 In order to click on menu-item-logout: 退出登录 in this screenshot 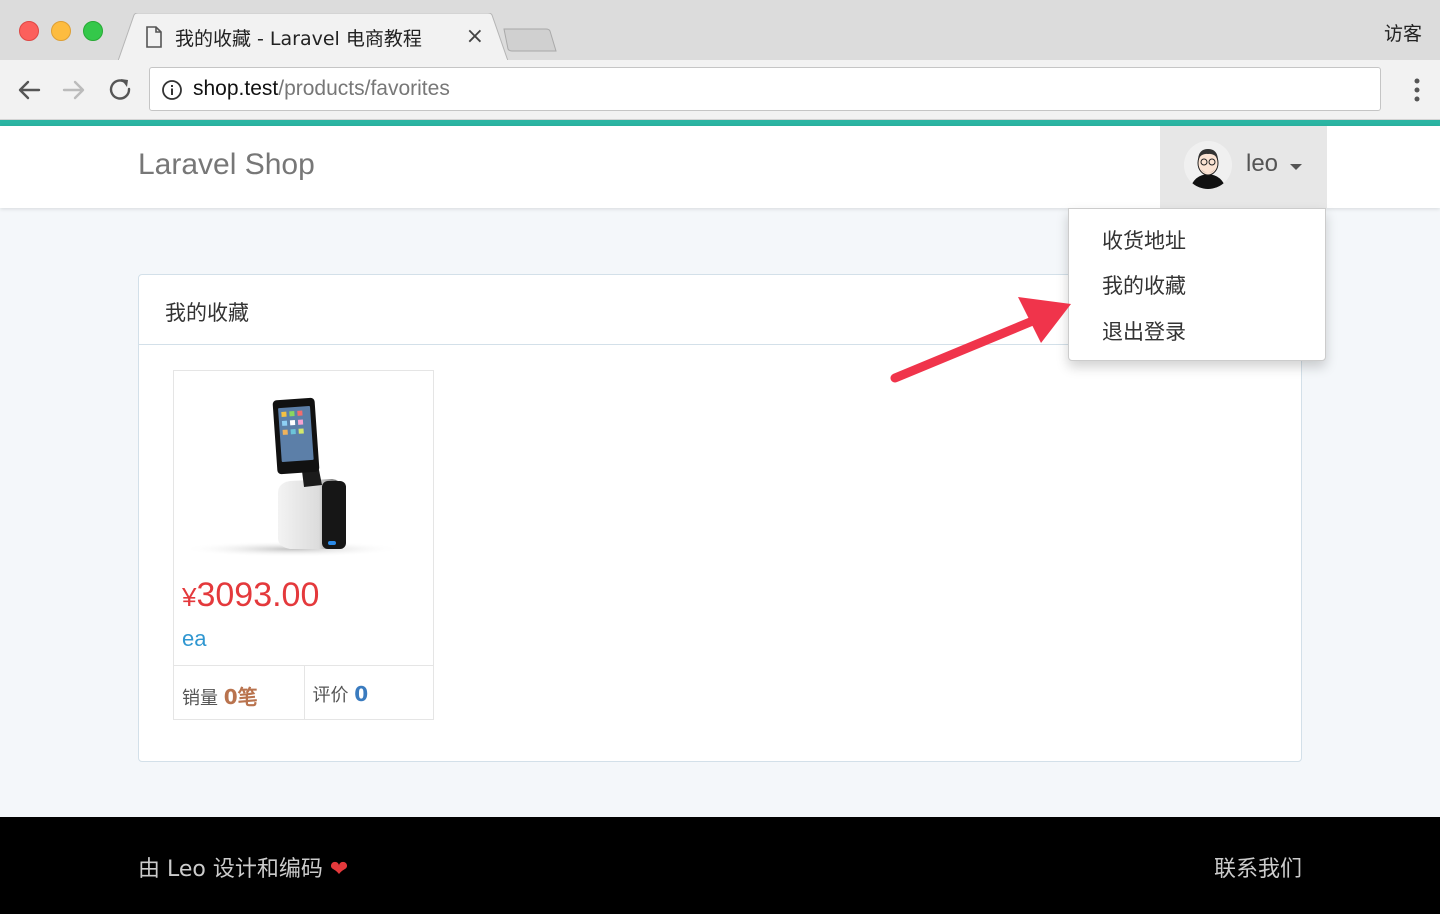, I will do `click(1144, 331)`.